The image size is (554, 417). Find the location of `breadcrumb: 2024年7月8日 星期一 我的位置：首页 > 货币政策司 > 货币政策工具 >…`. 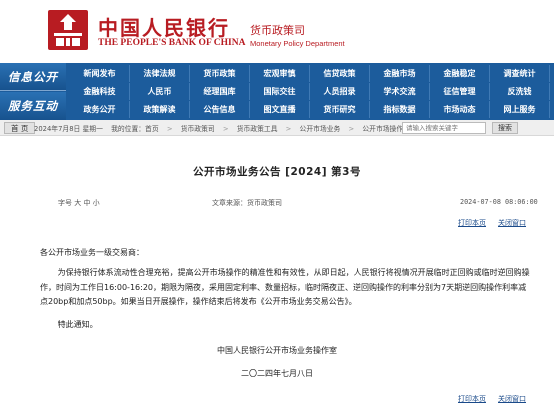

breadcrumb: 2024年7月8日 星期一 我的位置：首页 > 货币政策司 > 货币政策工具 >… is located at coordinates (228, 128).